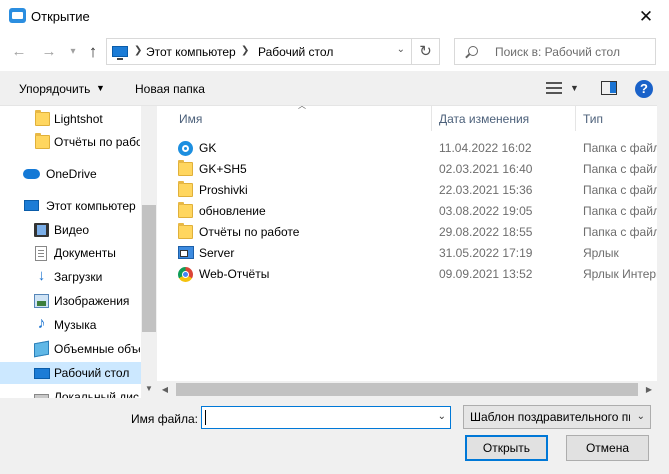  What do you see at coordinates (554, 88) in the screenshot?
I see `view-options-icon` at bounding box center [554, 88].